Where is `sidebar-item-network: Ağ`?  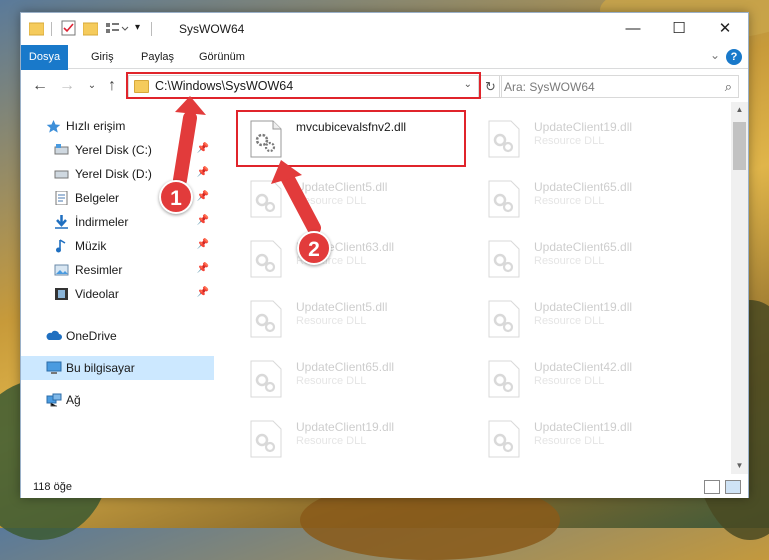
sidebar-item-network: Ağ is located at coordinates (117, 400).